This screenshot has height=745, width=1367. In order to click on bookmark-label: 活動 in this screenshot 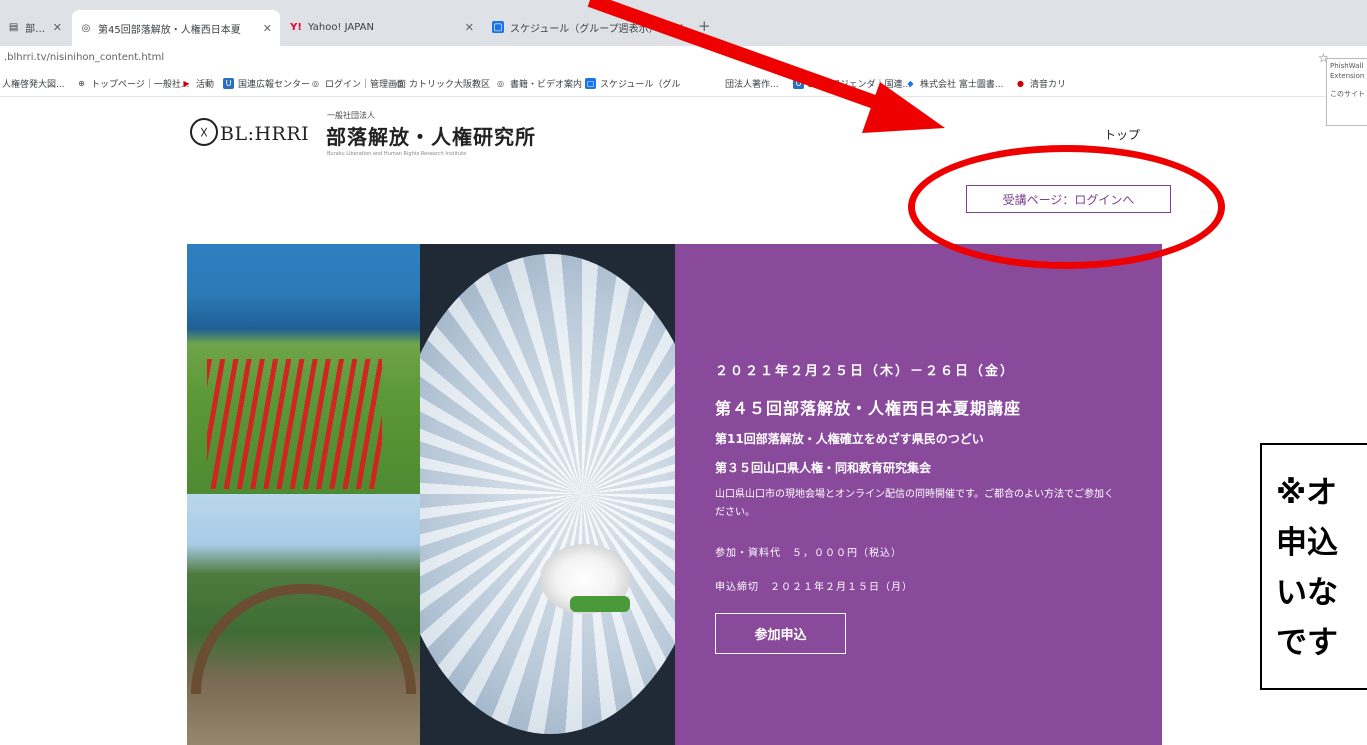, I will do `click(205, 85)`.